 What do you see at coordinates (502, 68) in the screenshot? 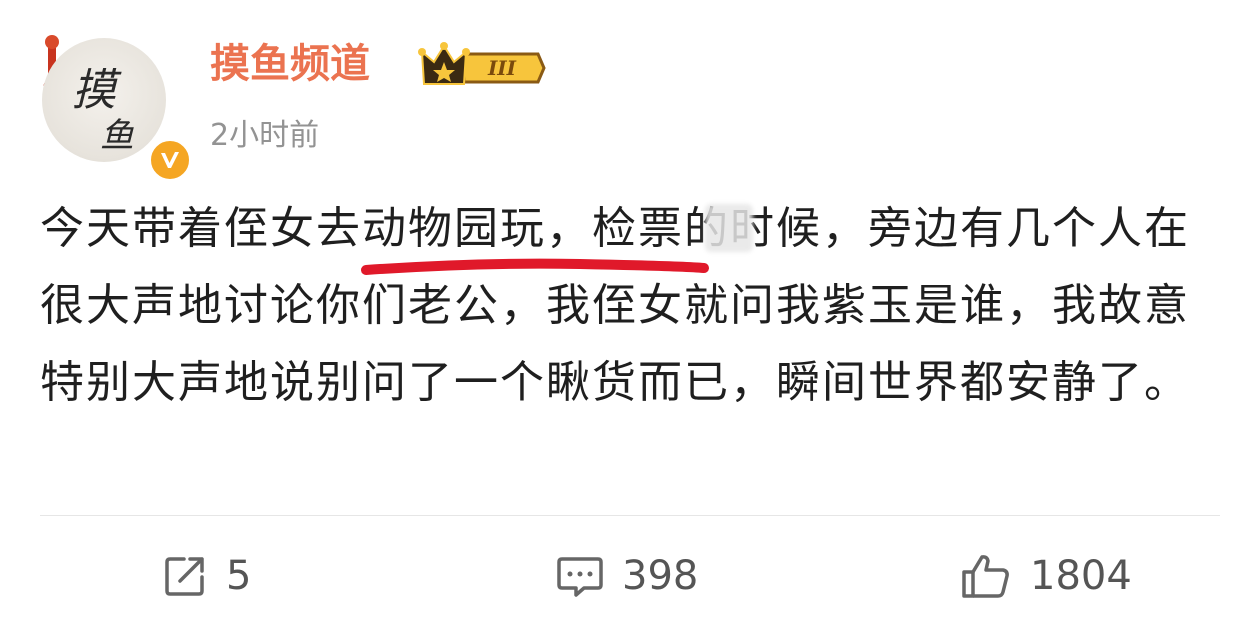
I see `vip-level-text: III` at bounding box center [502, 68].